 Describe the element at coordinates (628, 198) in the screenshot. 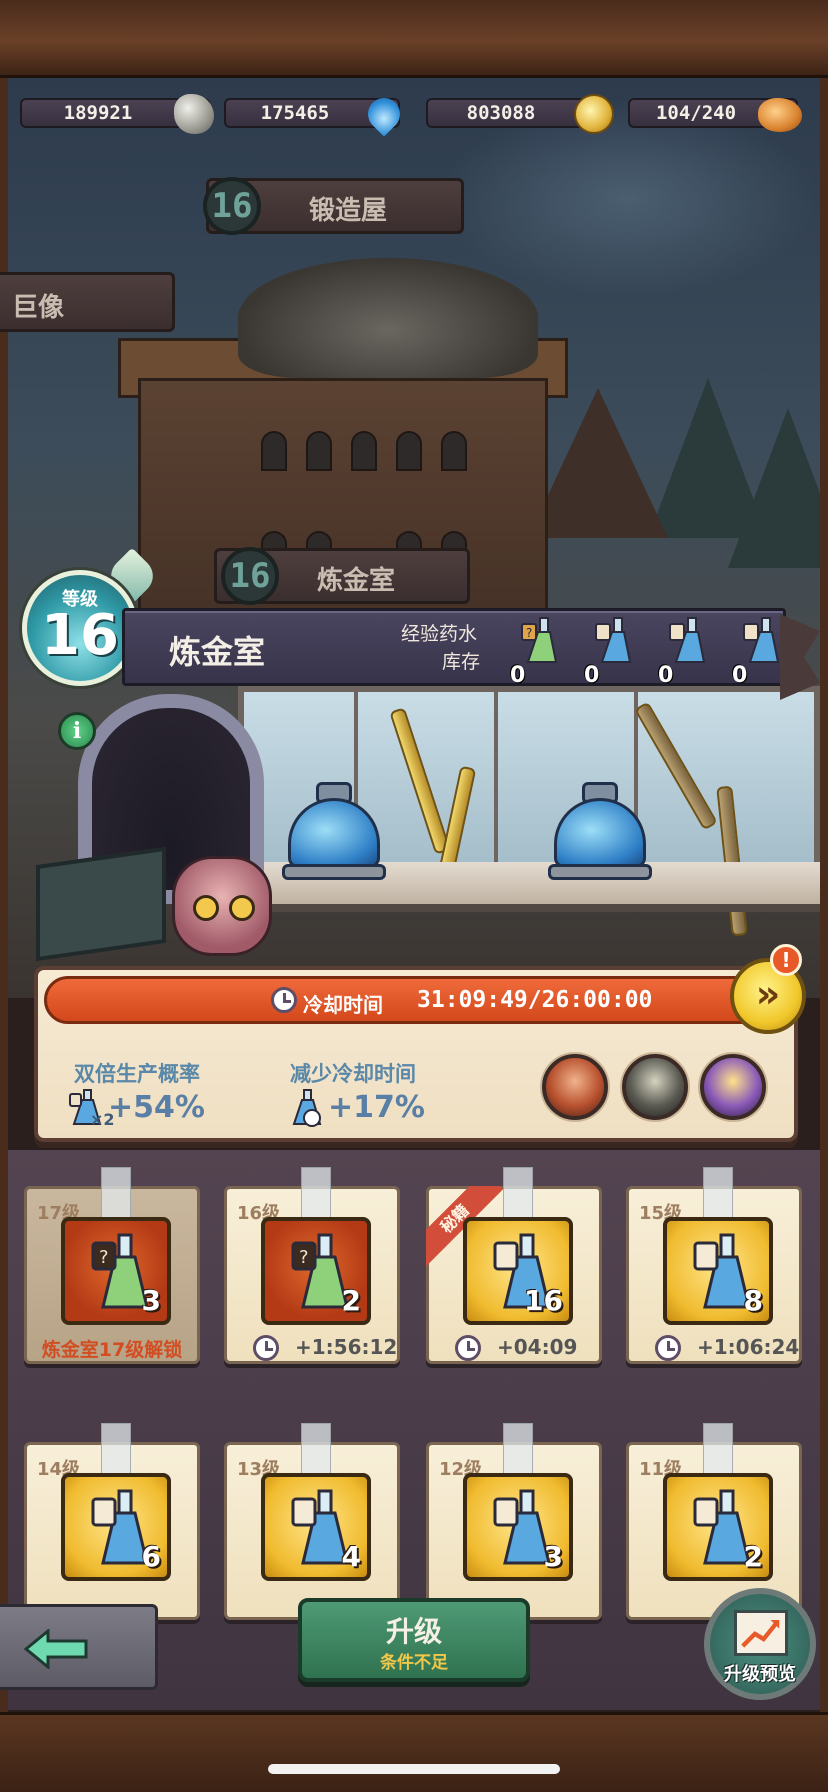

I see `sky-glow` at that location.